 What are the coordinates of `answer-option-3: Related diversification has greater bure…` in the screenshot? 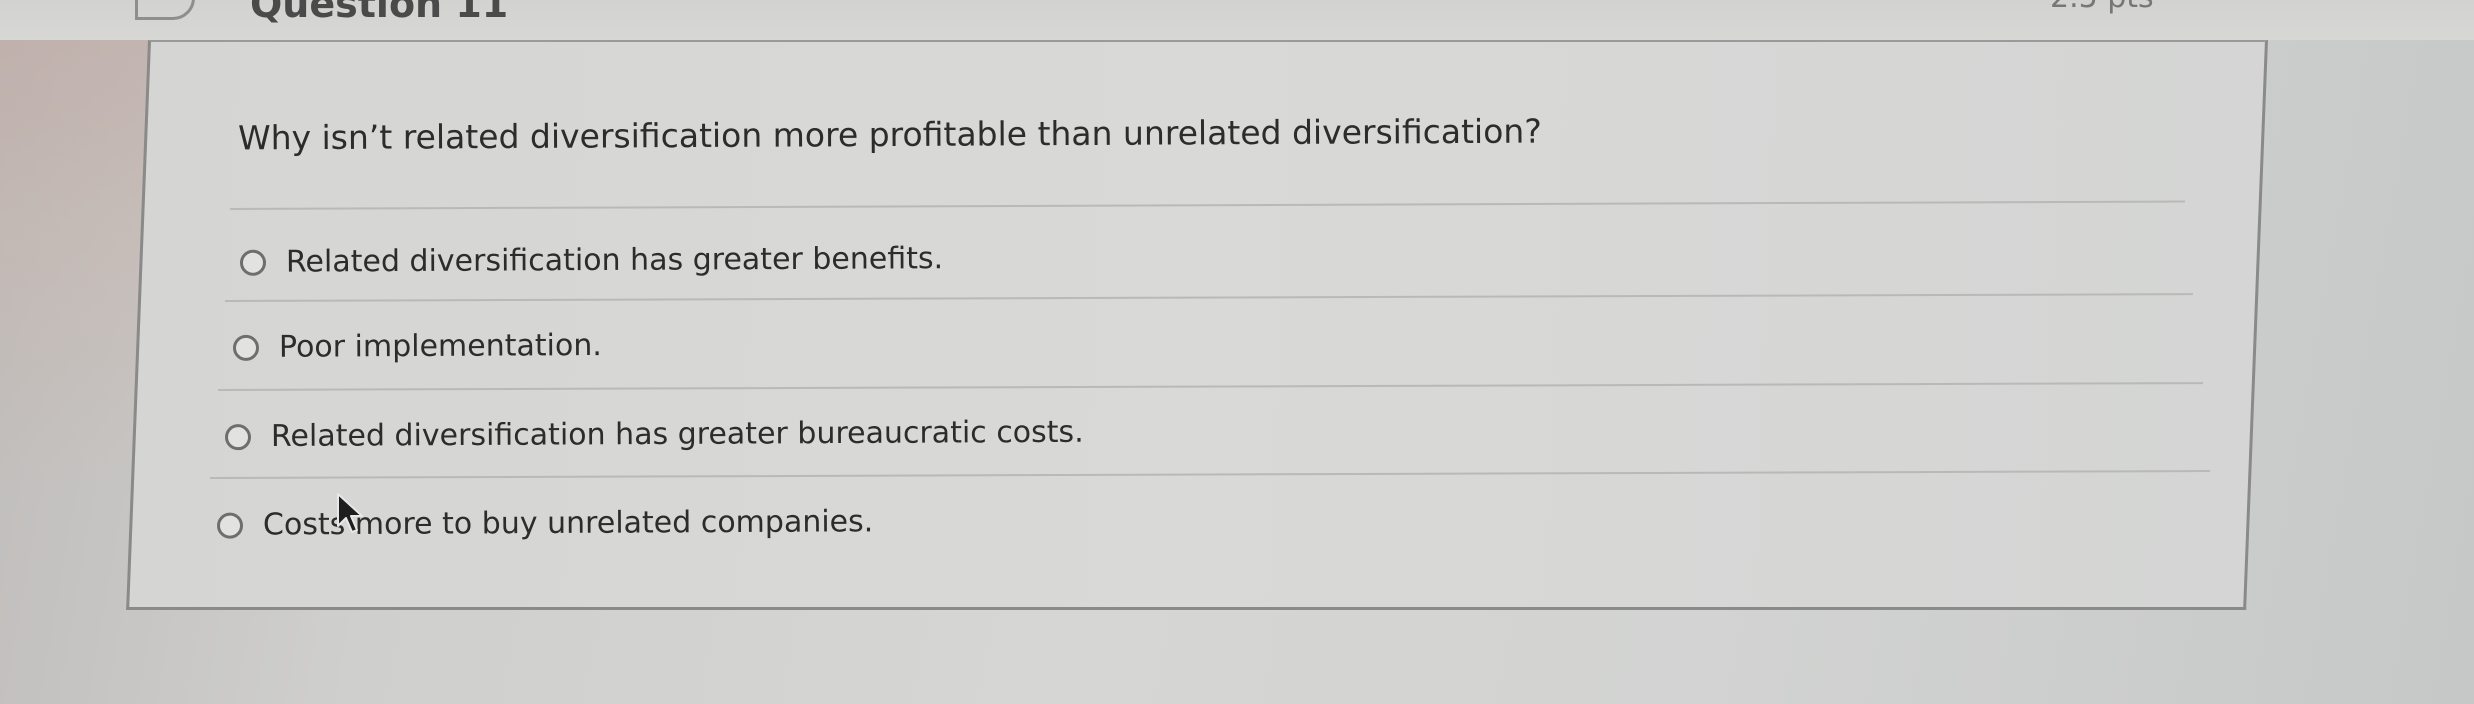 It's located at (654, 434).